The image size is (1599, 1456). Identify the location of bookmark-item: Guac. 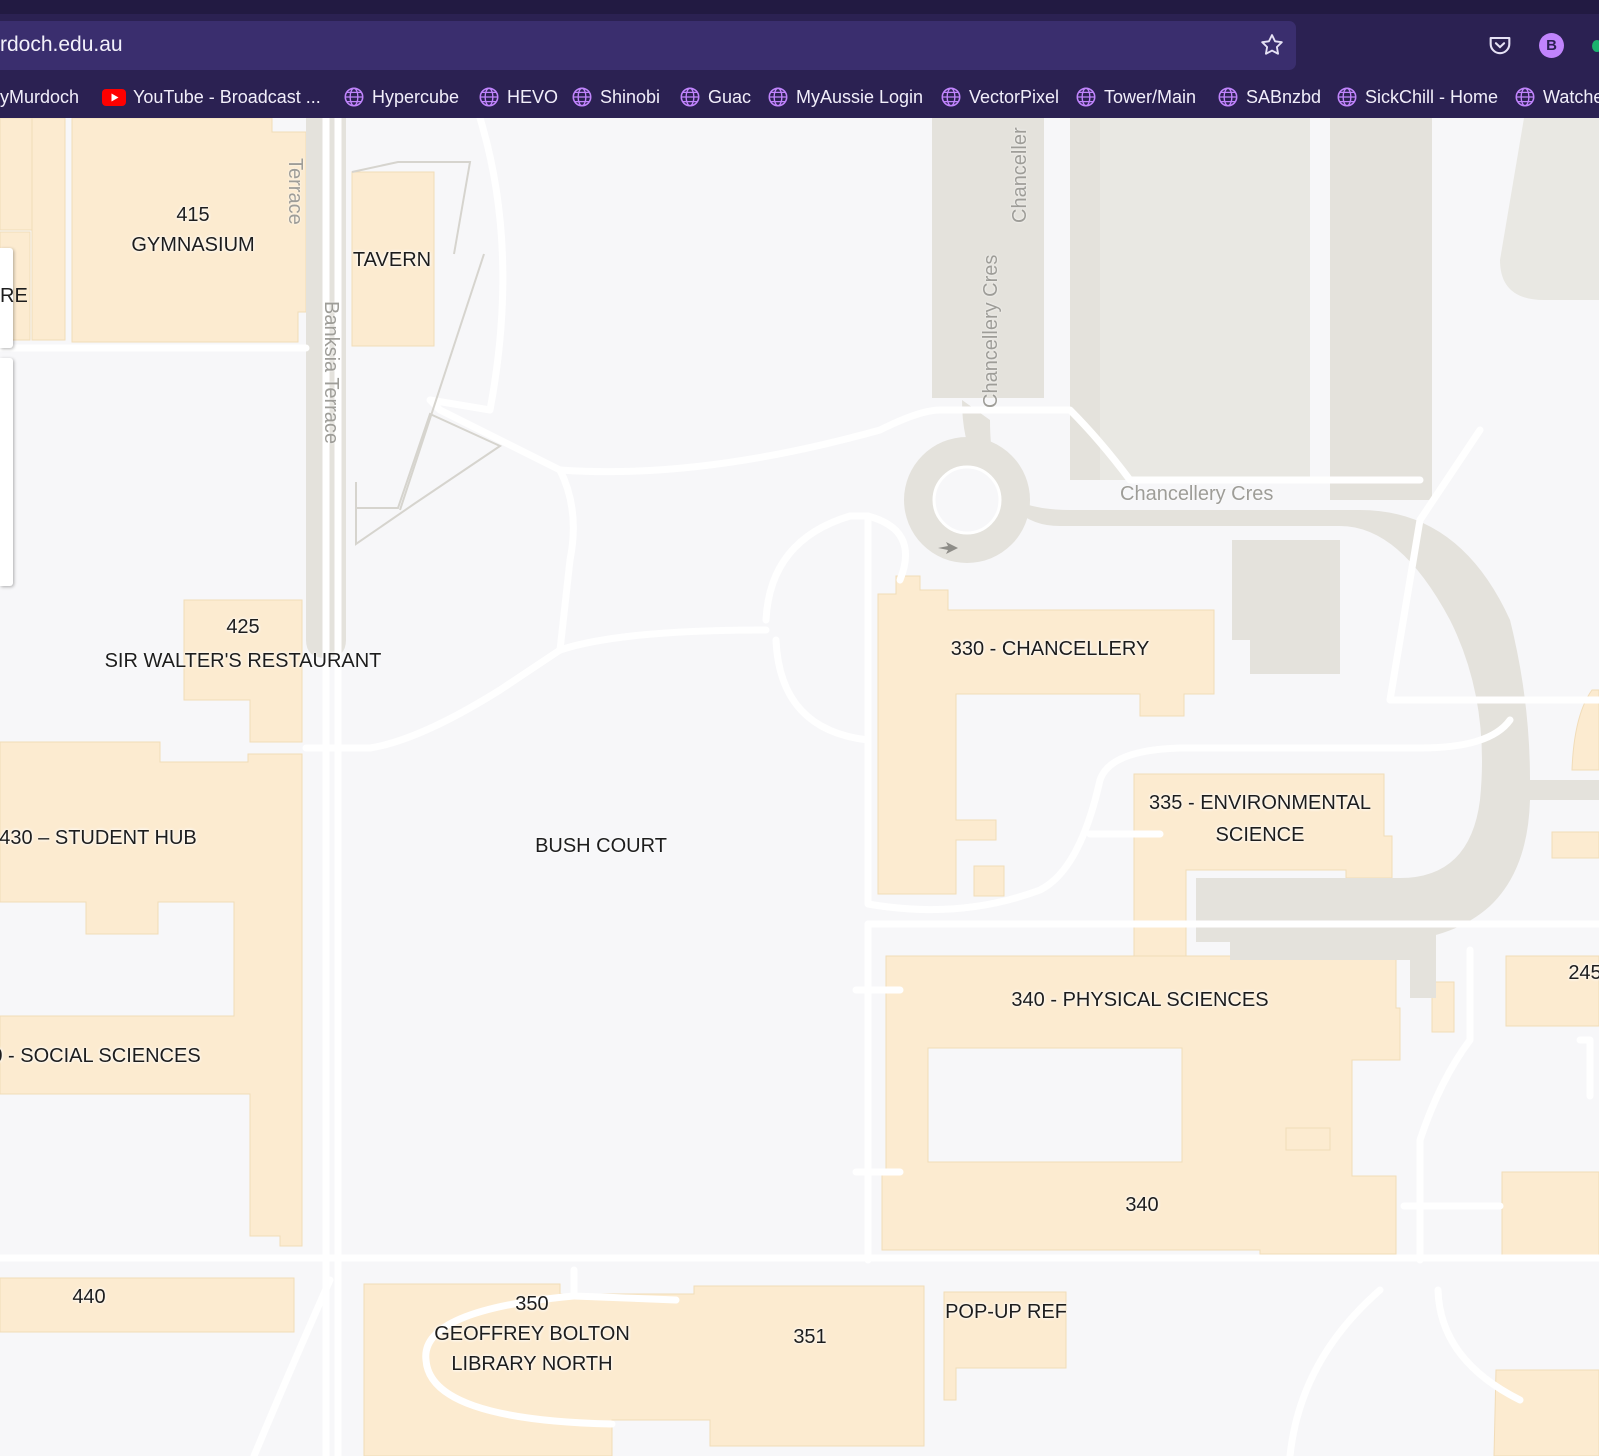
(715, 97).